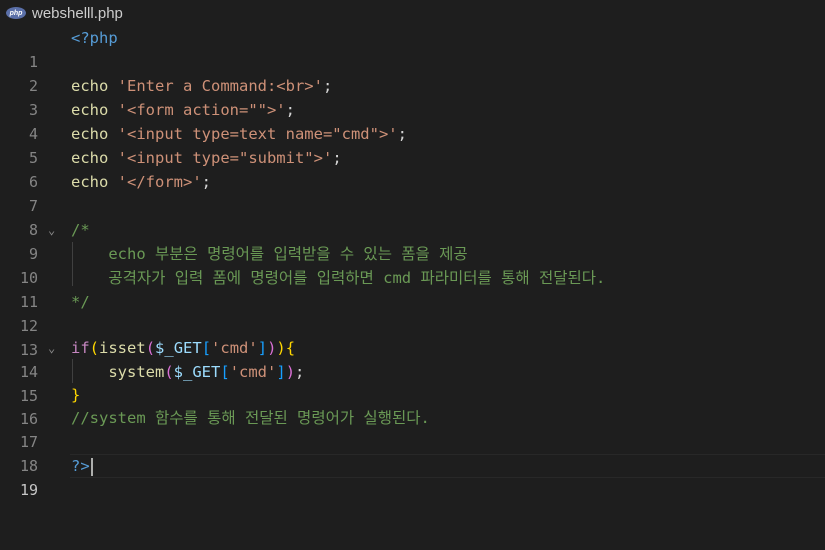 The height and width of the screenshot is (550, 825). I want to click on code-line-6: 6 echo '<input type="submit">';, so click(412, 168).